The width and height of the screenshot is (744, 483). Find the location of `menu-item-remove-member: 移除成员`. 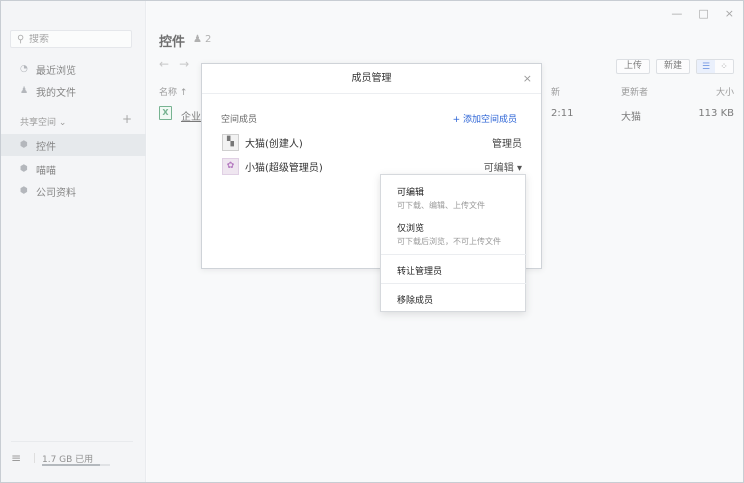

menu-item-remove-member: 移除成员 is located at coordinates (454, 299).